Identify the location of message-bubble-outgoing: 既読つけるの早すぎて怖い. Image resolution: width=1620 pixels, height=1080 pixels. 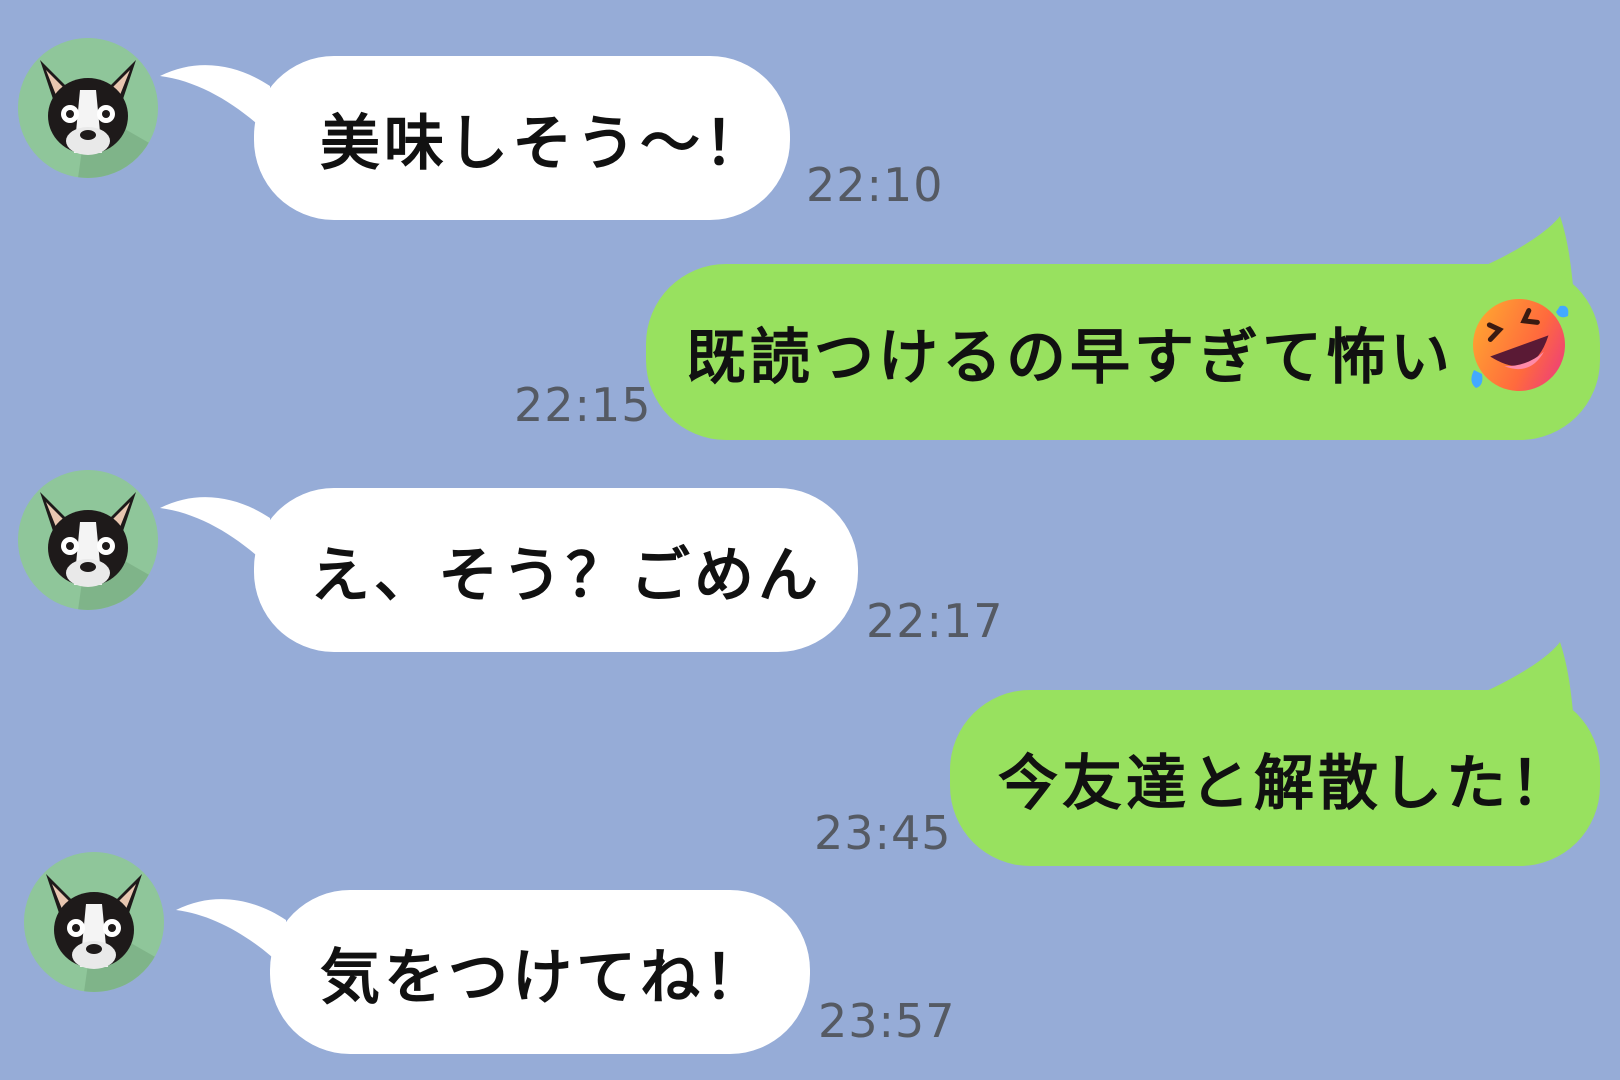
(1123, 352).